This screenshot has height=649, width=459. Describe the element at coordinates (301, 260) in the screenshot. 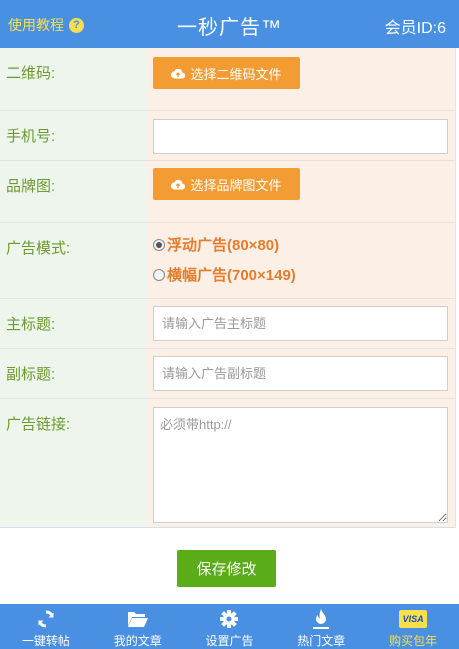

I see `ad-mode-value: 浮动广告(80×80) 横幅广告(700×149)` at that location.